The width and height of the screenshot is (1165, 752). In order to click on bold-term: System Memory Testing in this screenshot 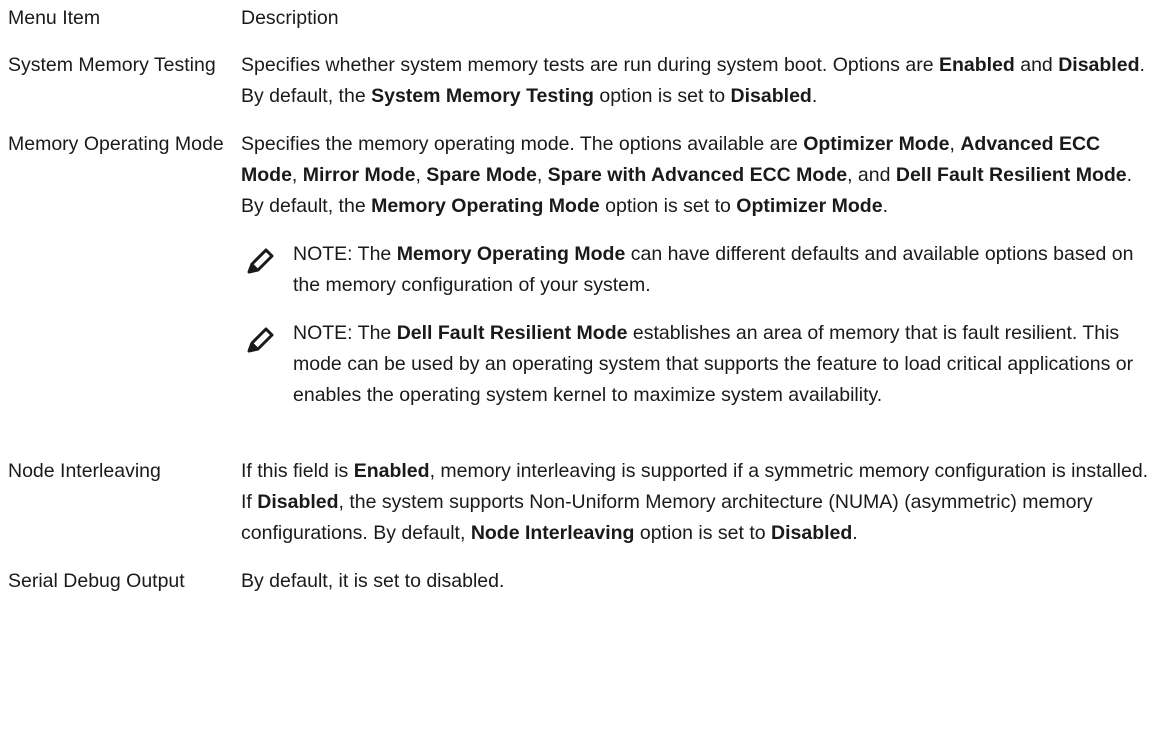, I will do `click(482, 96)`.